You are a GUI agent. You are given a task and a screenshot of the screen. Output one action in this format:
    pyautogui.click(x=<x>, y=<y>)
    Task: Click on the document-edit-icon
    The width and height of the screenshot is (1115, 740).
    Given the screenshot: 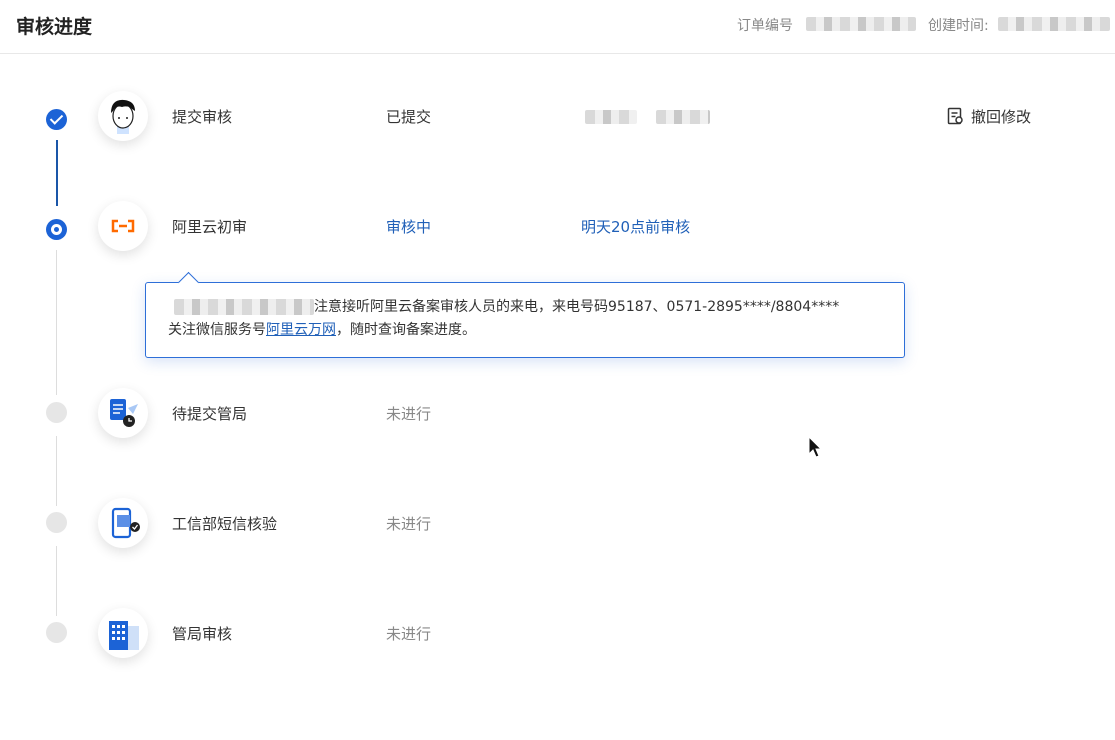 What is the action you would take?
    pyautogui.click(x=955, y=116)
    